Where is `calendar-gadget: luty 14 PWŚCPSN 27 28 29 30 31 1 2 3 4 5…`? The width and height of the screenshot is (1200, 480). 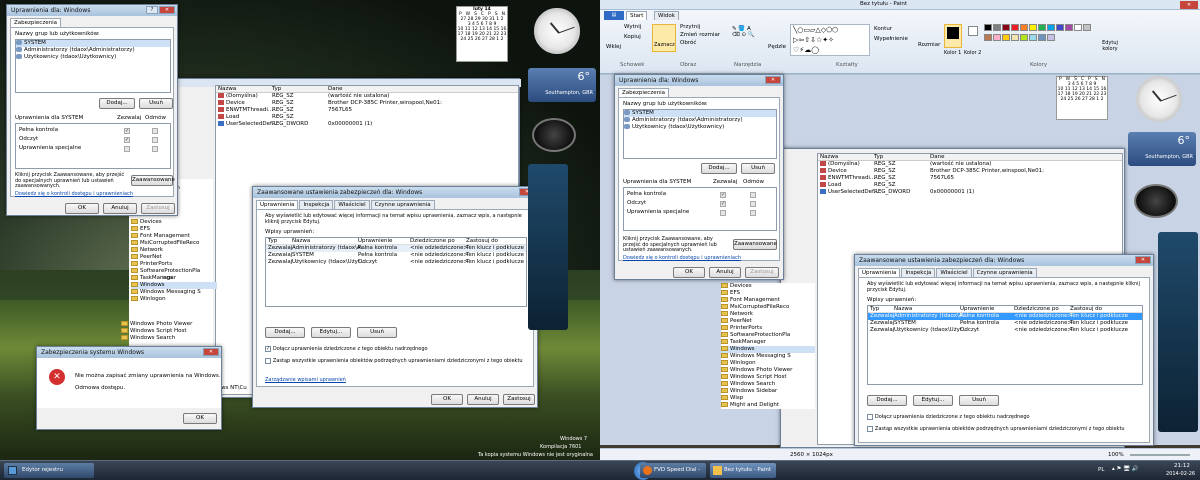
calendar-gadget: luty 14 PWŚCPSN 27 28 29 30 31 1 2 3 4 5… is located at coordinates (482, 34).